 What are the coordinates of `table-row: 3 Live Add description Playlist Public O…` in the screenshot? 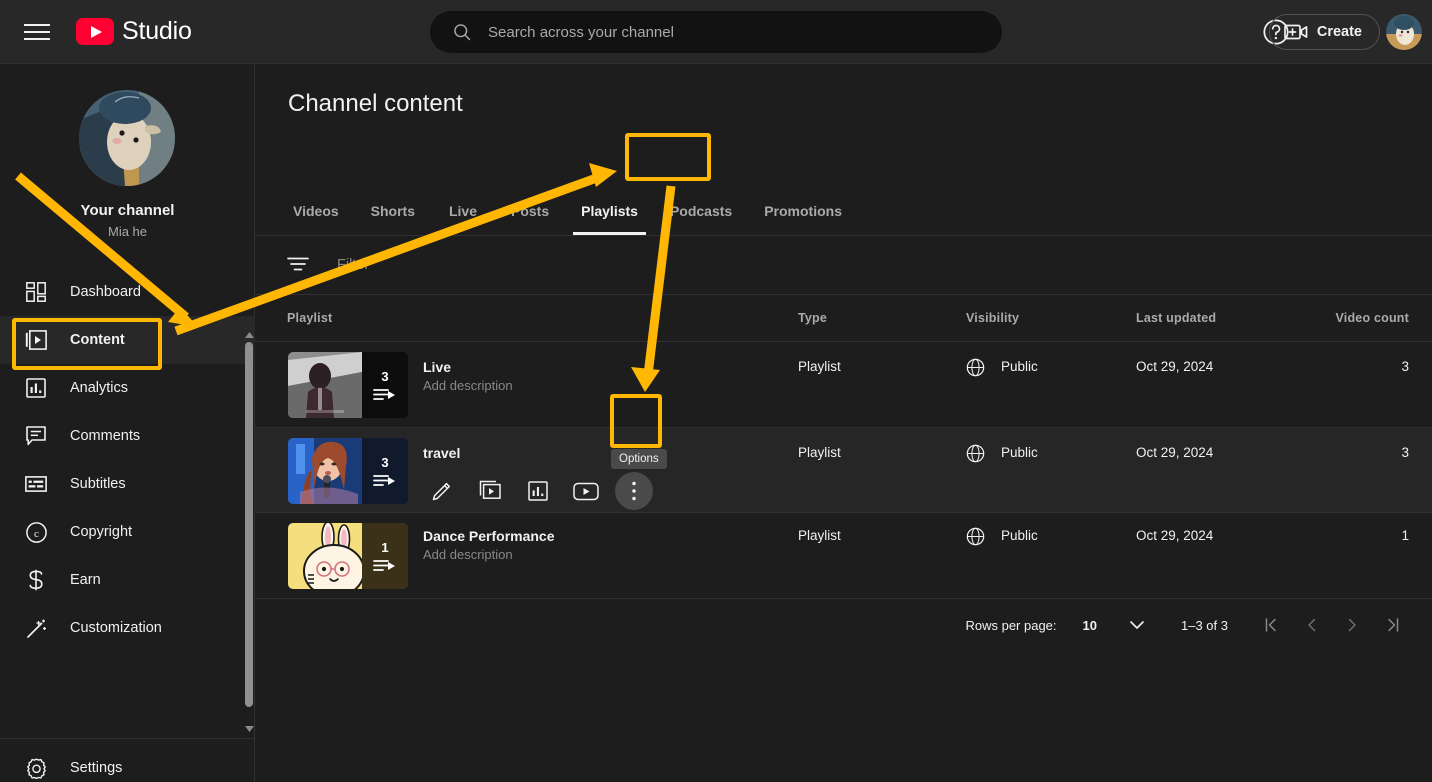 It's located at (843, 384).